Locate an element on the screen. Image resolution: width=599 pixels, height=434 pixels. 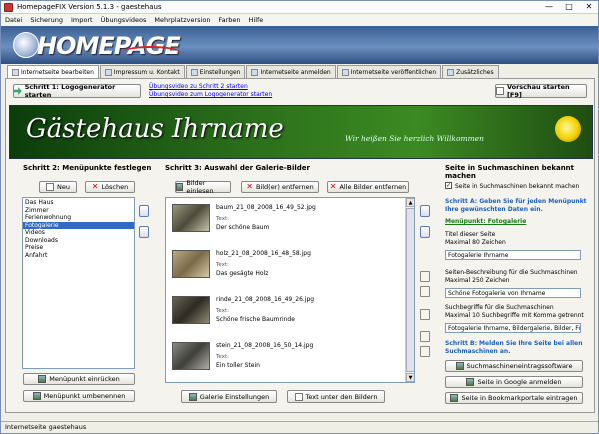
video-link-step2: Übungsvideo zu Schritt 2 starten is located at coordinates (198, 86).